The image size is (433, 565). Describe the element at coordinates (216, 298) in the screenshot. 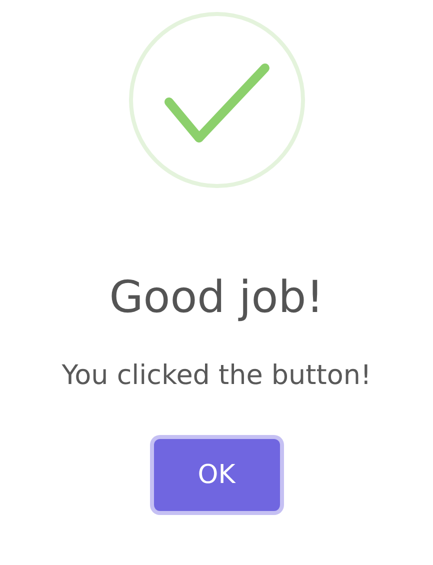

I see `dialog-title: Good job!` at that location.